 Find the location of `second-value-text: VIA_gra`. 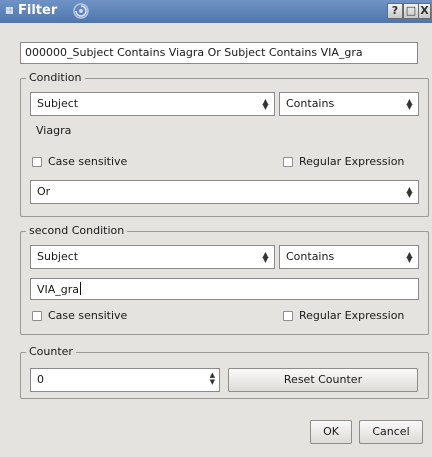

second-value-text: VIA_gra is located at coordinates (58, 289).